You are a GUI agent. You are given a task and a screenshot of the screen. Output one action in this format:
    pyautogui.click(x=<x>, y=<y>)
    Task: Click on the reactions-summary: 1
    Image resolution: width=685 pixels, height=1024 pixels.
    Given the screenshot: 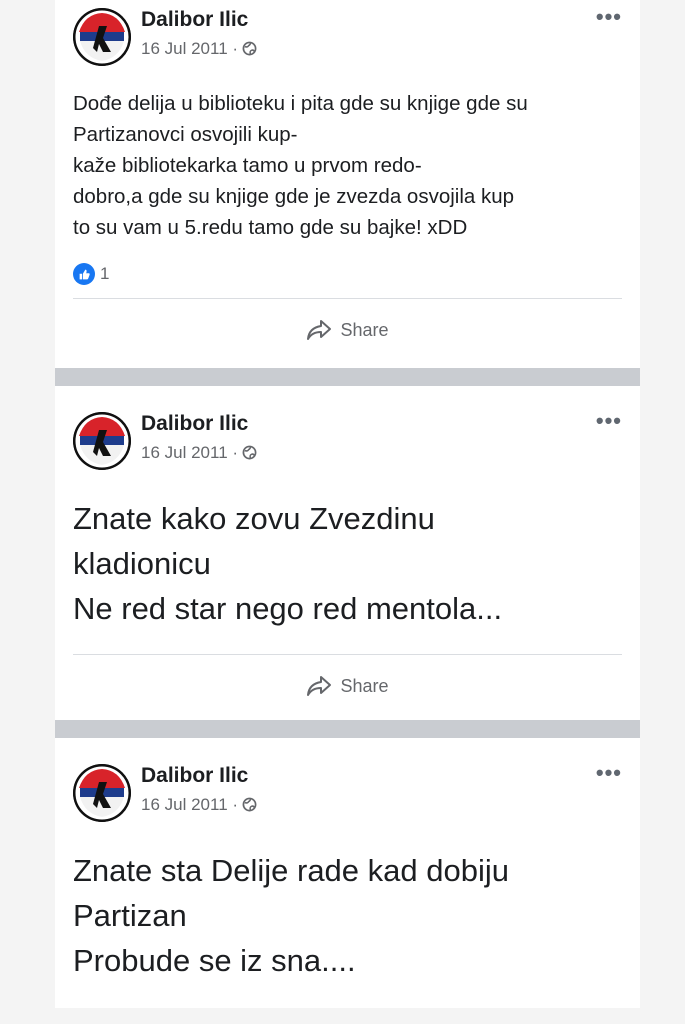 What is the action you would take?
    pyautogui.click(x=347, y=266)
    